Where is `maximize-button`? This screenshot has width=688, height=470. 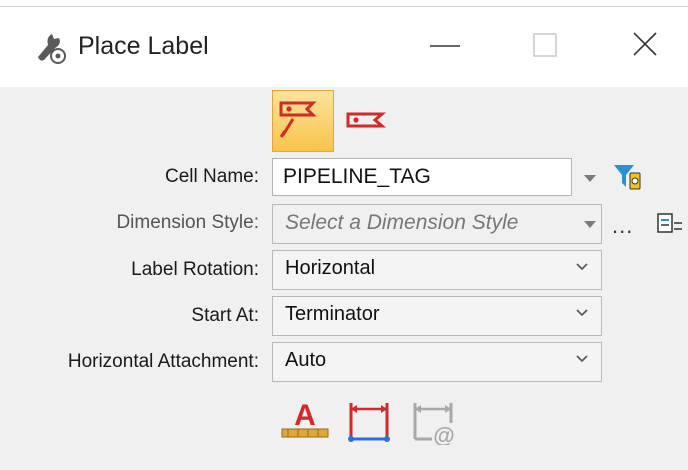 maximize-button is located at coordinates (545, 45).